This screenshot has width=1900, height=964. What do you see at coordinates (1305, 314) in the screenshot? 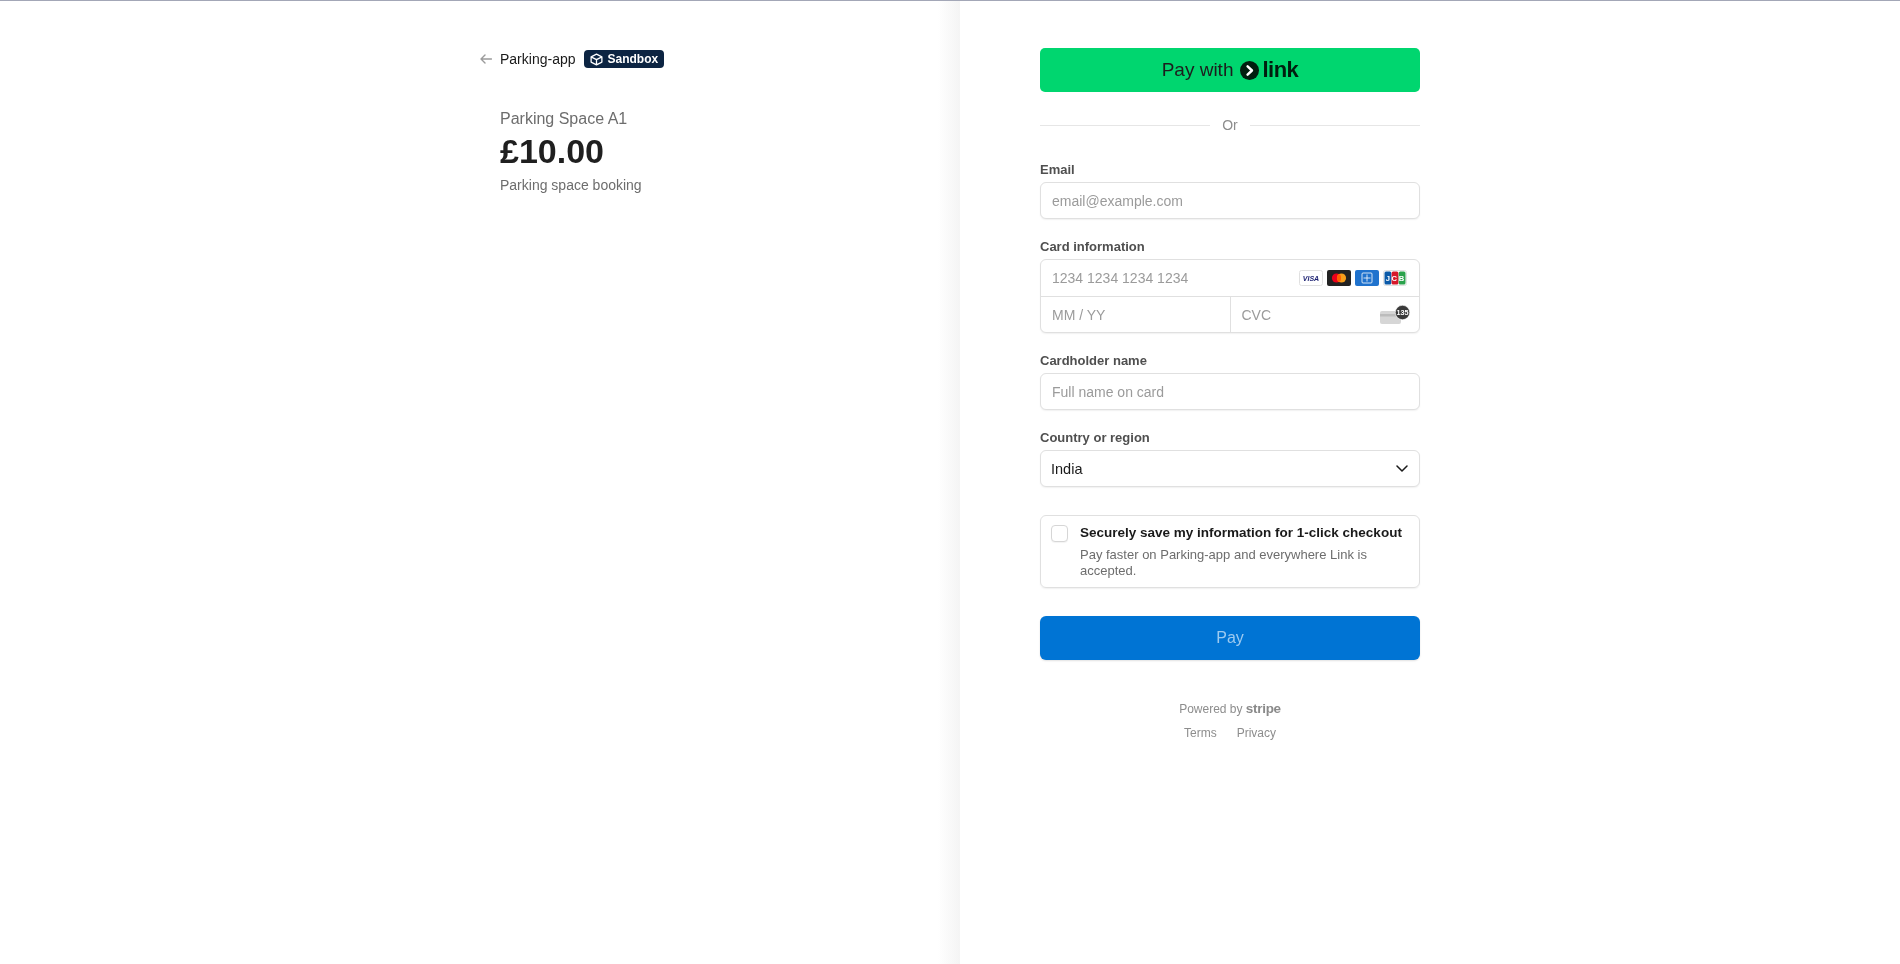
I see `cvc-field: CVC` at bounding box center [1305, 314].